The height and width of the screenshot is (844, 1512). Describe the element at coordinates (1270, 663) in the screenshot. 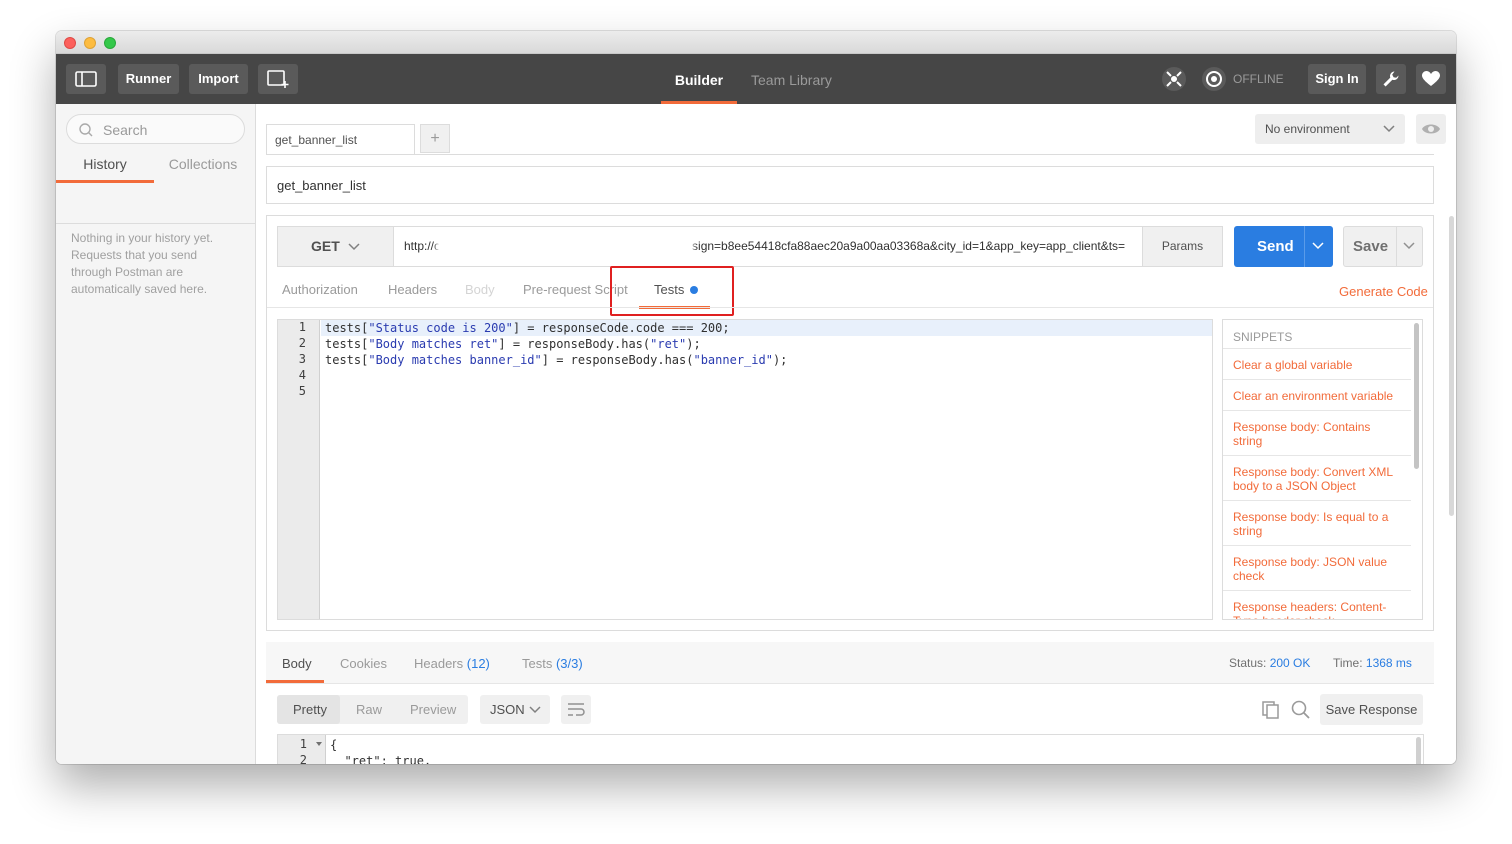

I see `response-status: Status: 200 OK` at that location.